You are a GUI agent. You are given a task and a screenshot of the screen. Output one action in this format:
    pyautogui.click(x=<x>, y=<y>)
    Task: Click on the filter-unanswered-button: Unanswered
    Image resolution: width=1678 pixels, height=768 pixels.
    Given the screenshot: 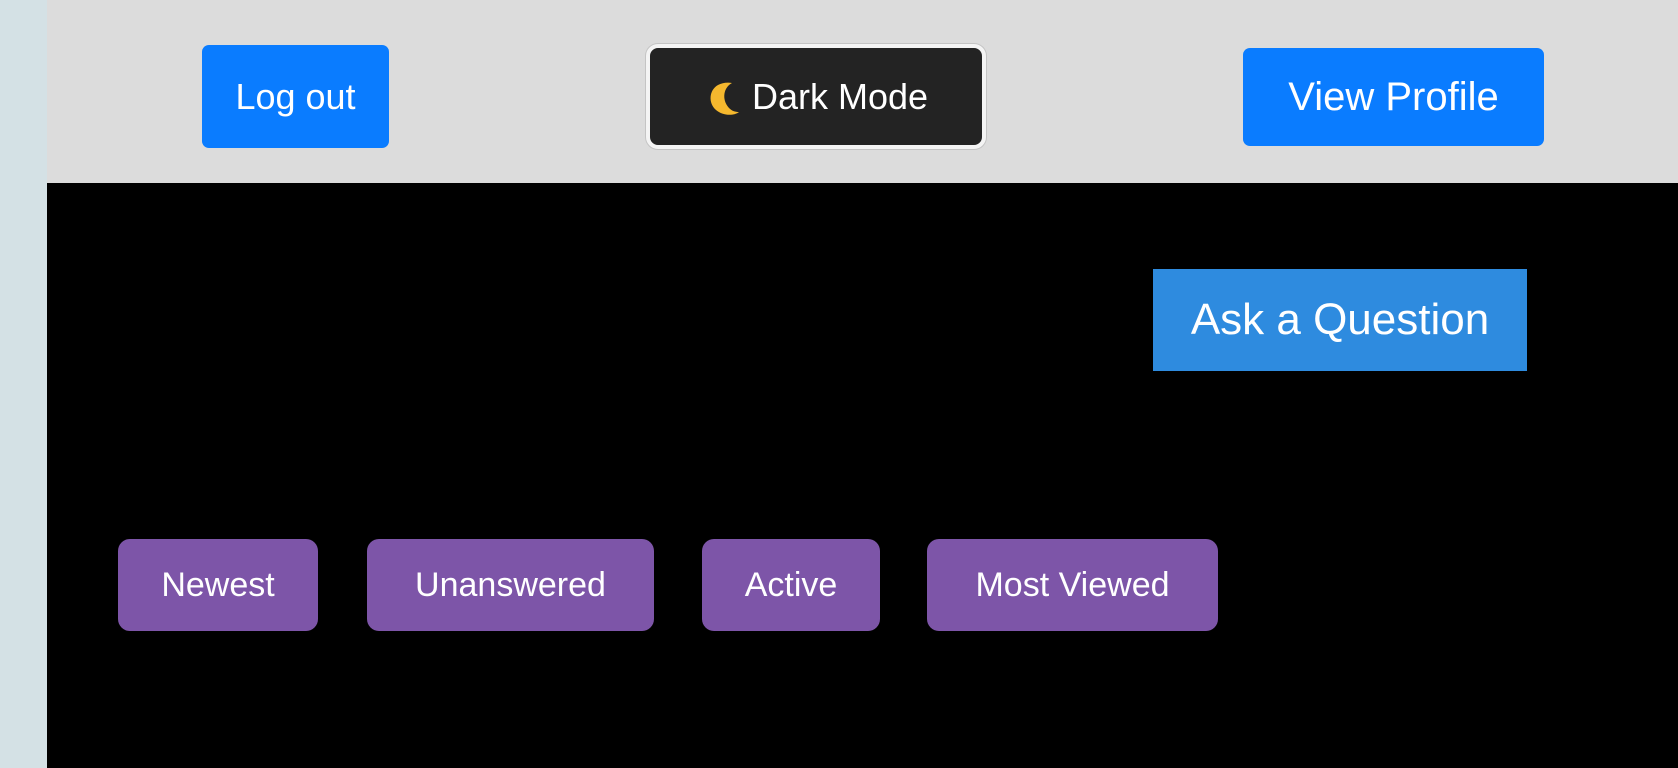 What is the action you would take?
    pyautogui.click(x=510, y=585)
    